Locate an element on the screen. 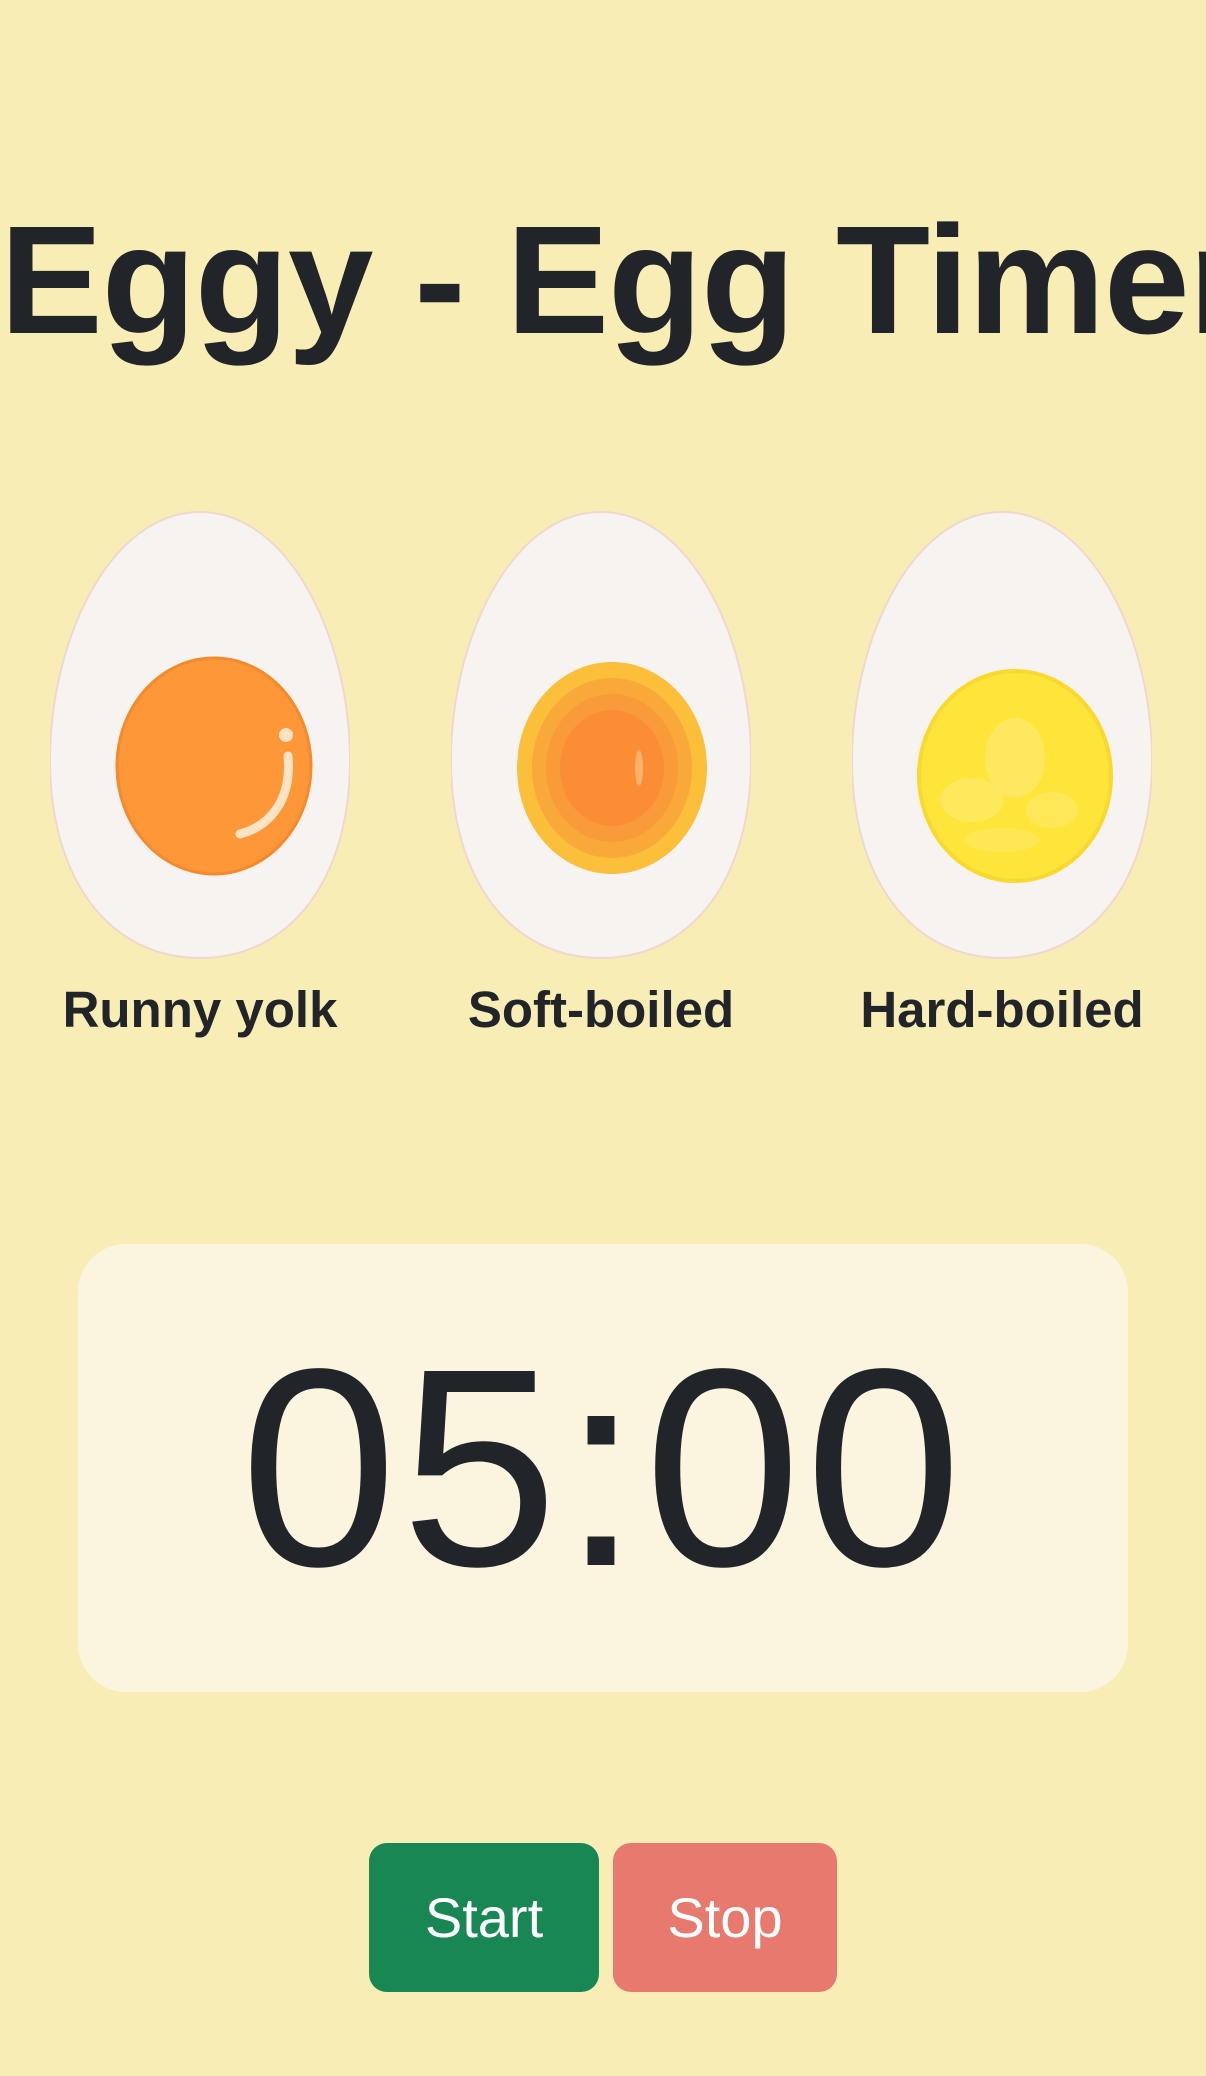 The height and width of the screenshot is (2076, 1206). stop-button: Stop is located at coordinates (725, 1917).